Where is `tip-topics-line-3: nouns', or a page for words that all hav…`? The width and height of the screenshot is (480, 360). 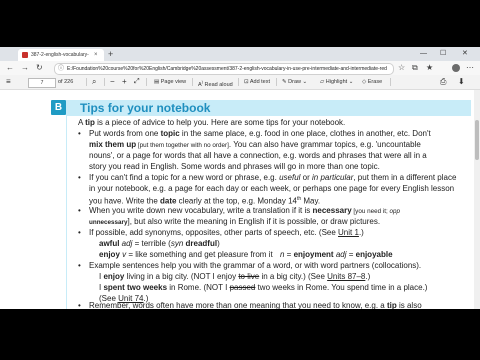 tip-topics-line-3: nouns', or a page for words that all hav… is located at coordinates (258, 155).